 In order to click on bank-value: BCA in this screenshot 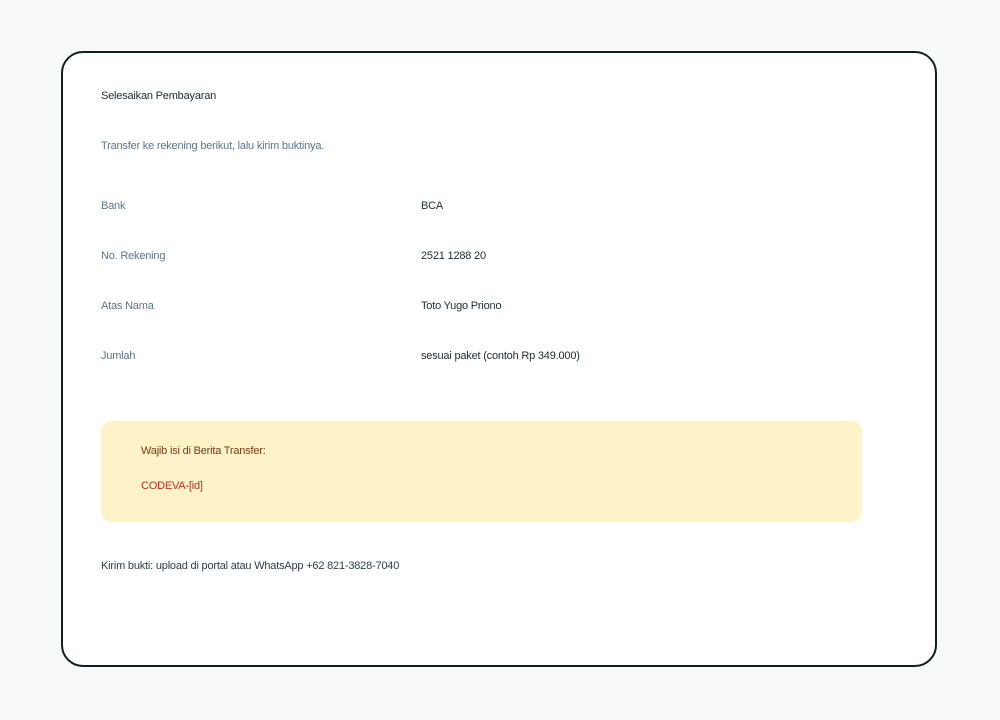, I will do `click(432, 206)`.